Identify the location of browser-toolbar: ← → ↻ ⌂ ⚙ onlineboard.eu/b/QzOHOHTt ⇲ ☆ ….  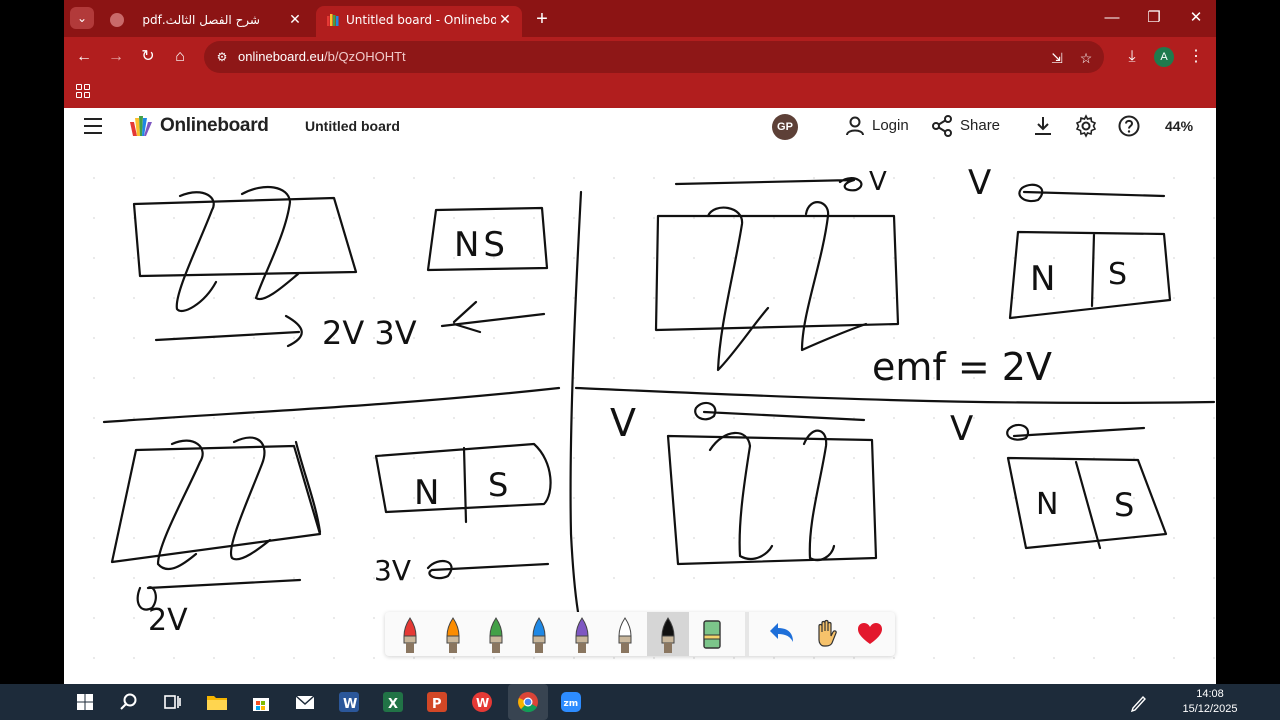
(640, 57).